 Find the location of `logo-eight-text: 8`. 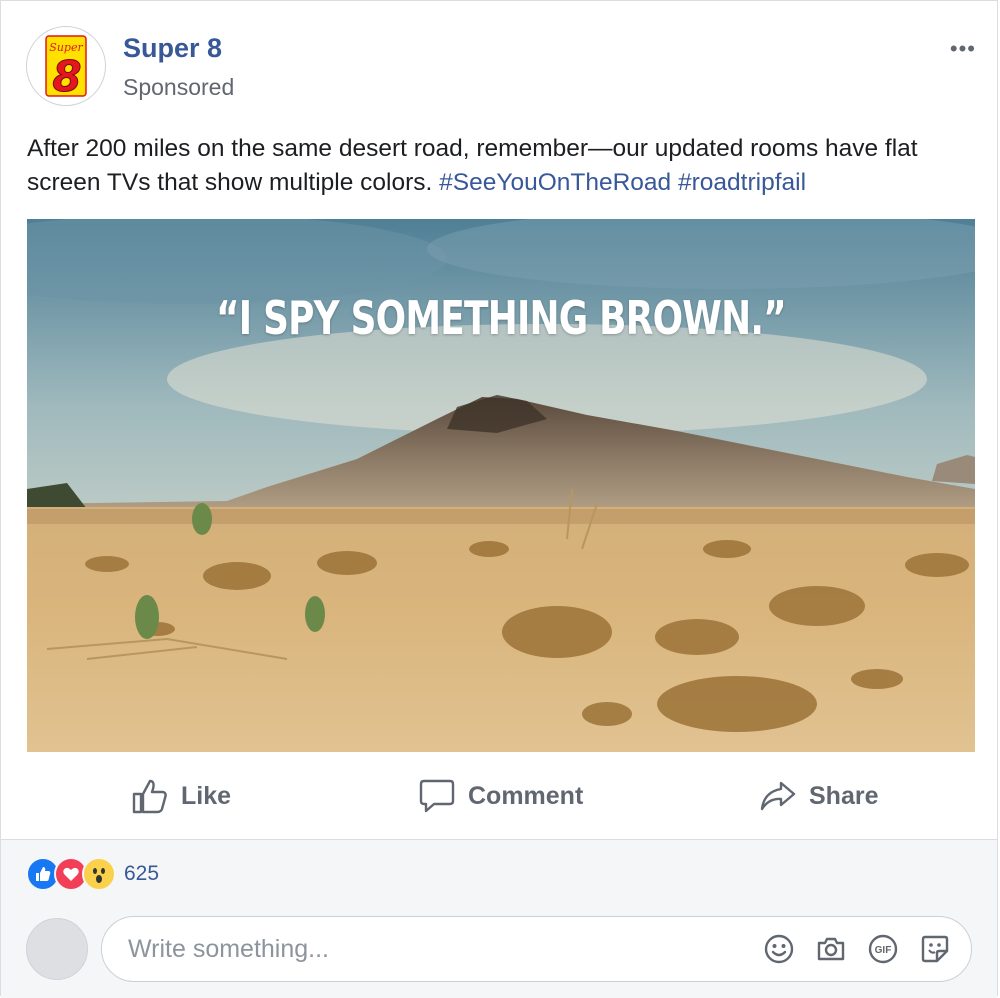

logo-eight-text: 8 is located at coordinates (66, 76).